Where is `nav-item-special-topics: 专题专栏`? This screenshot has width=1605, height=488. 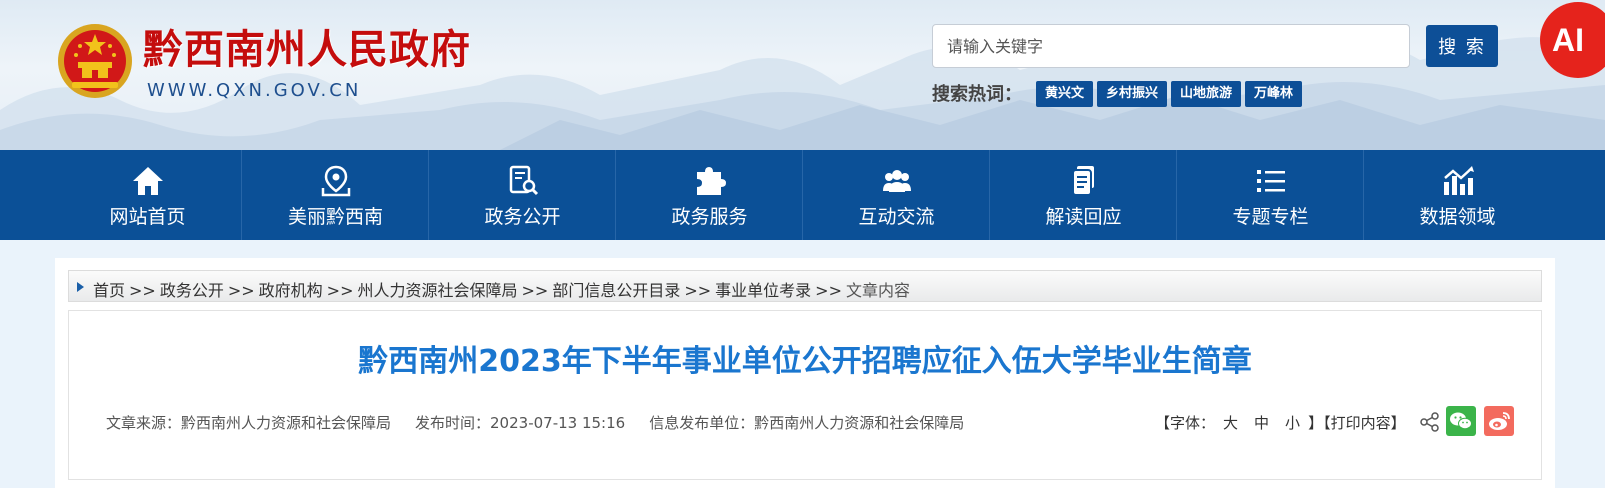 nav-item-special-topics: 专题专栏 is located at coordinates (1270, 195).